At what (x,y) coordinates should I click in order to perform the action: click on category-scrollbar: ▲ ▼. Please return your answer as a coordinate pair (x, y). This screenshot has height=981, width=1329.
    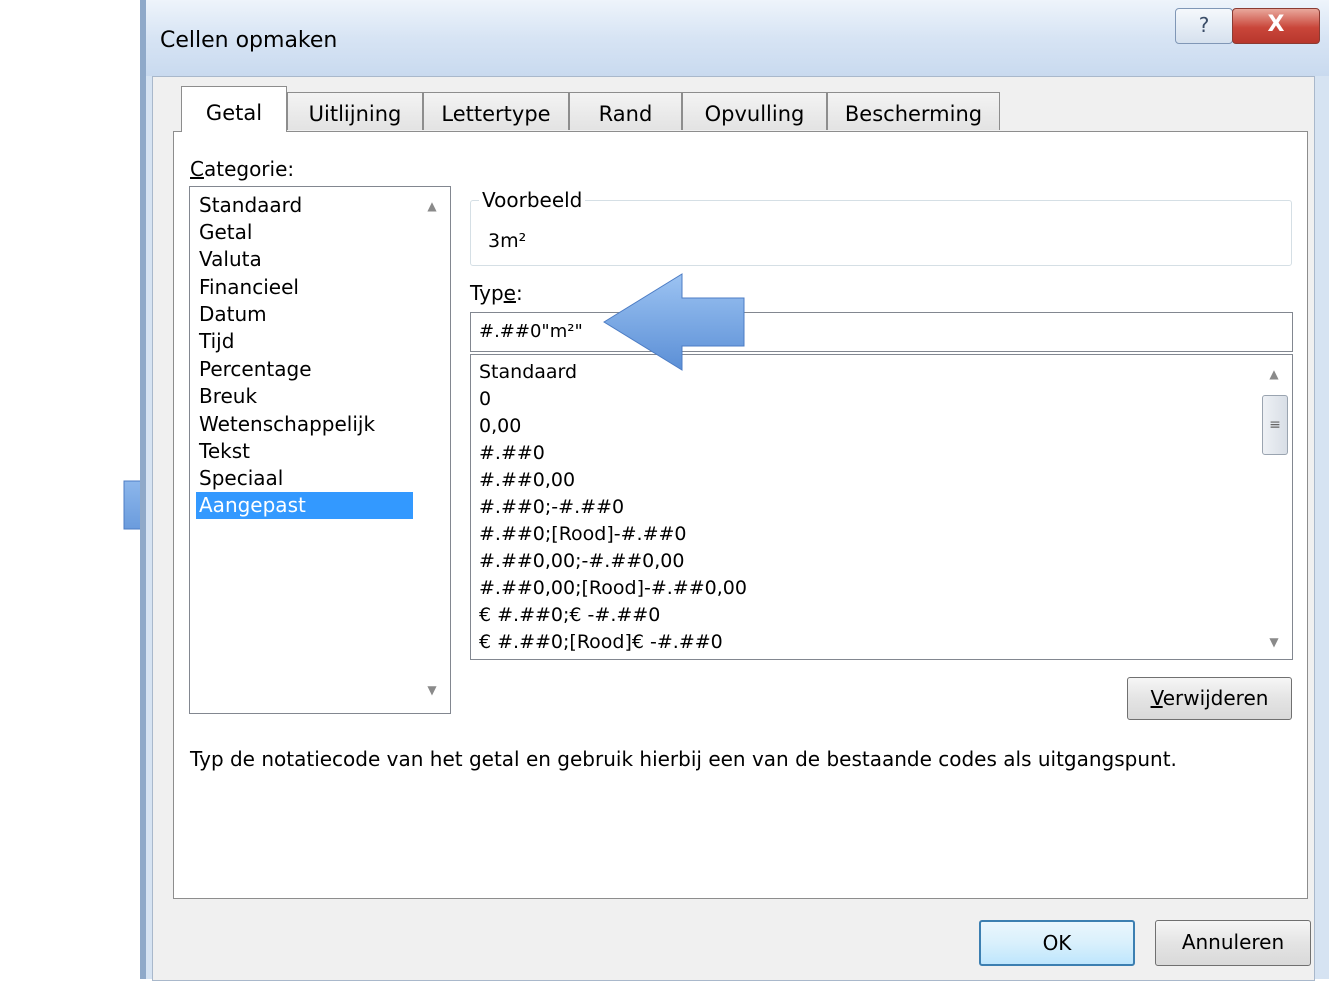
    Looking at the image, I should click on (432, 450).